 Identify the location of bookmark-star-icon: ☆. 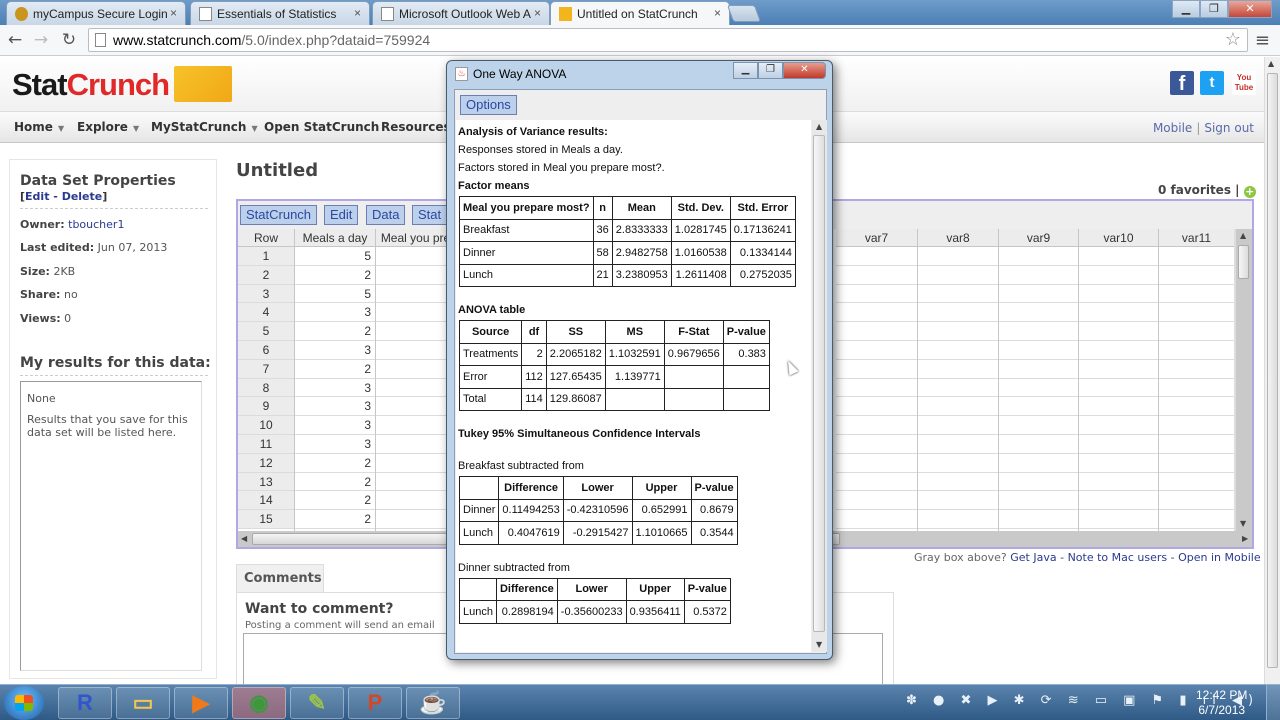
(1233, 39).